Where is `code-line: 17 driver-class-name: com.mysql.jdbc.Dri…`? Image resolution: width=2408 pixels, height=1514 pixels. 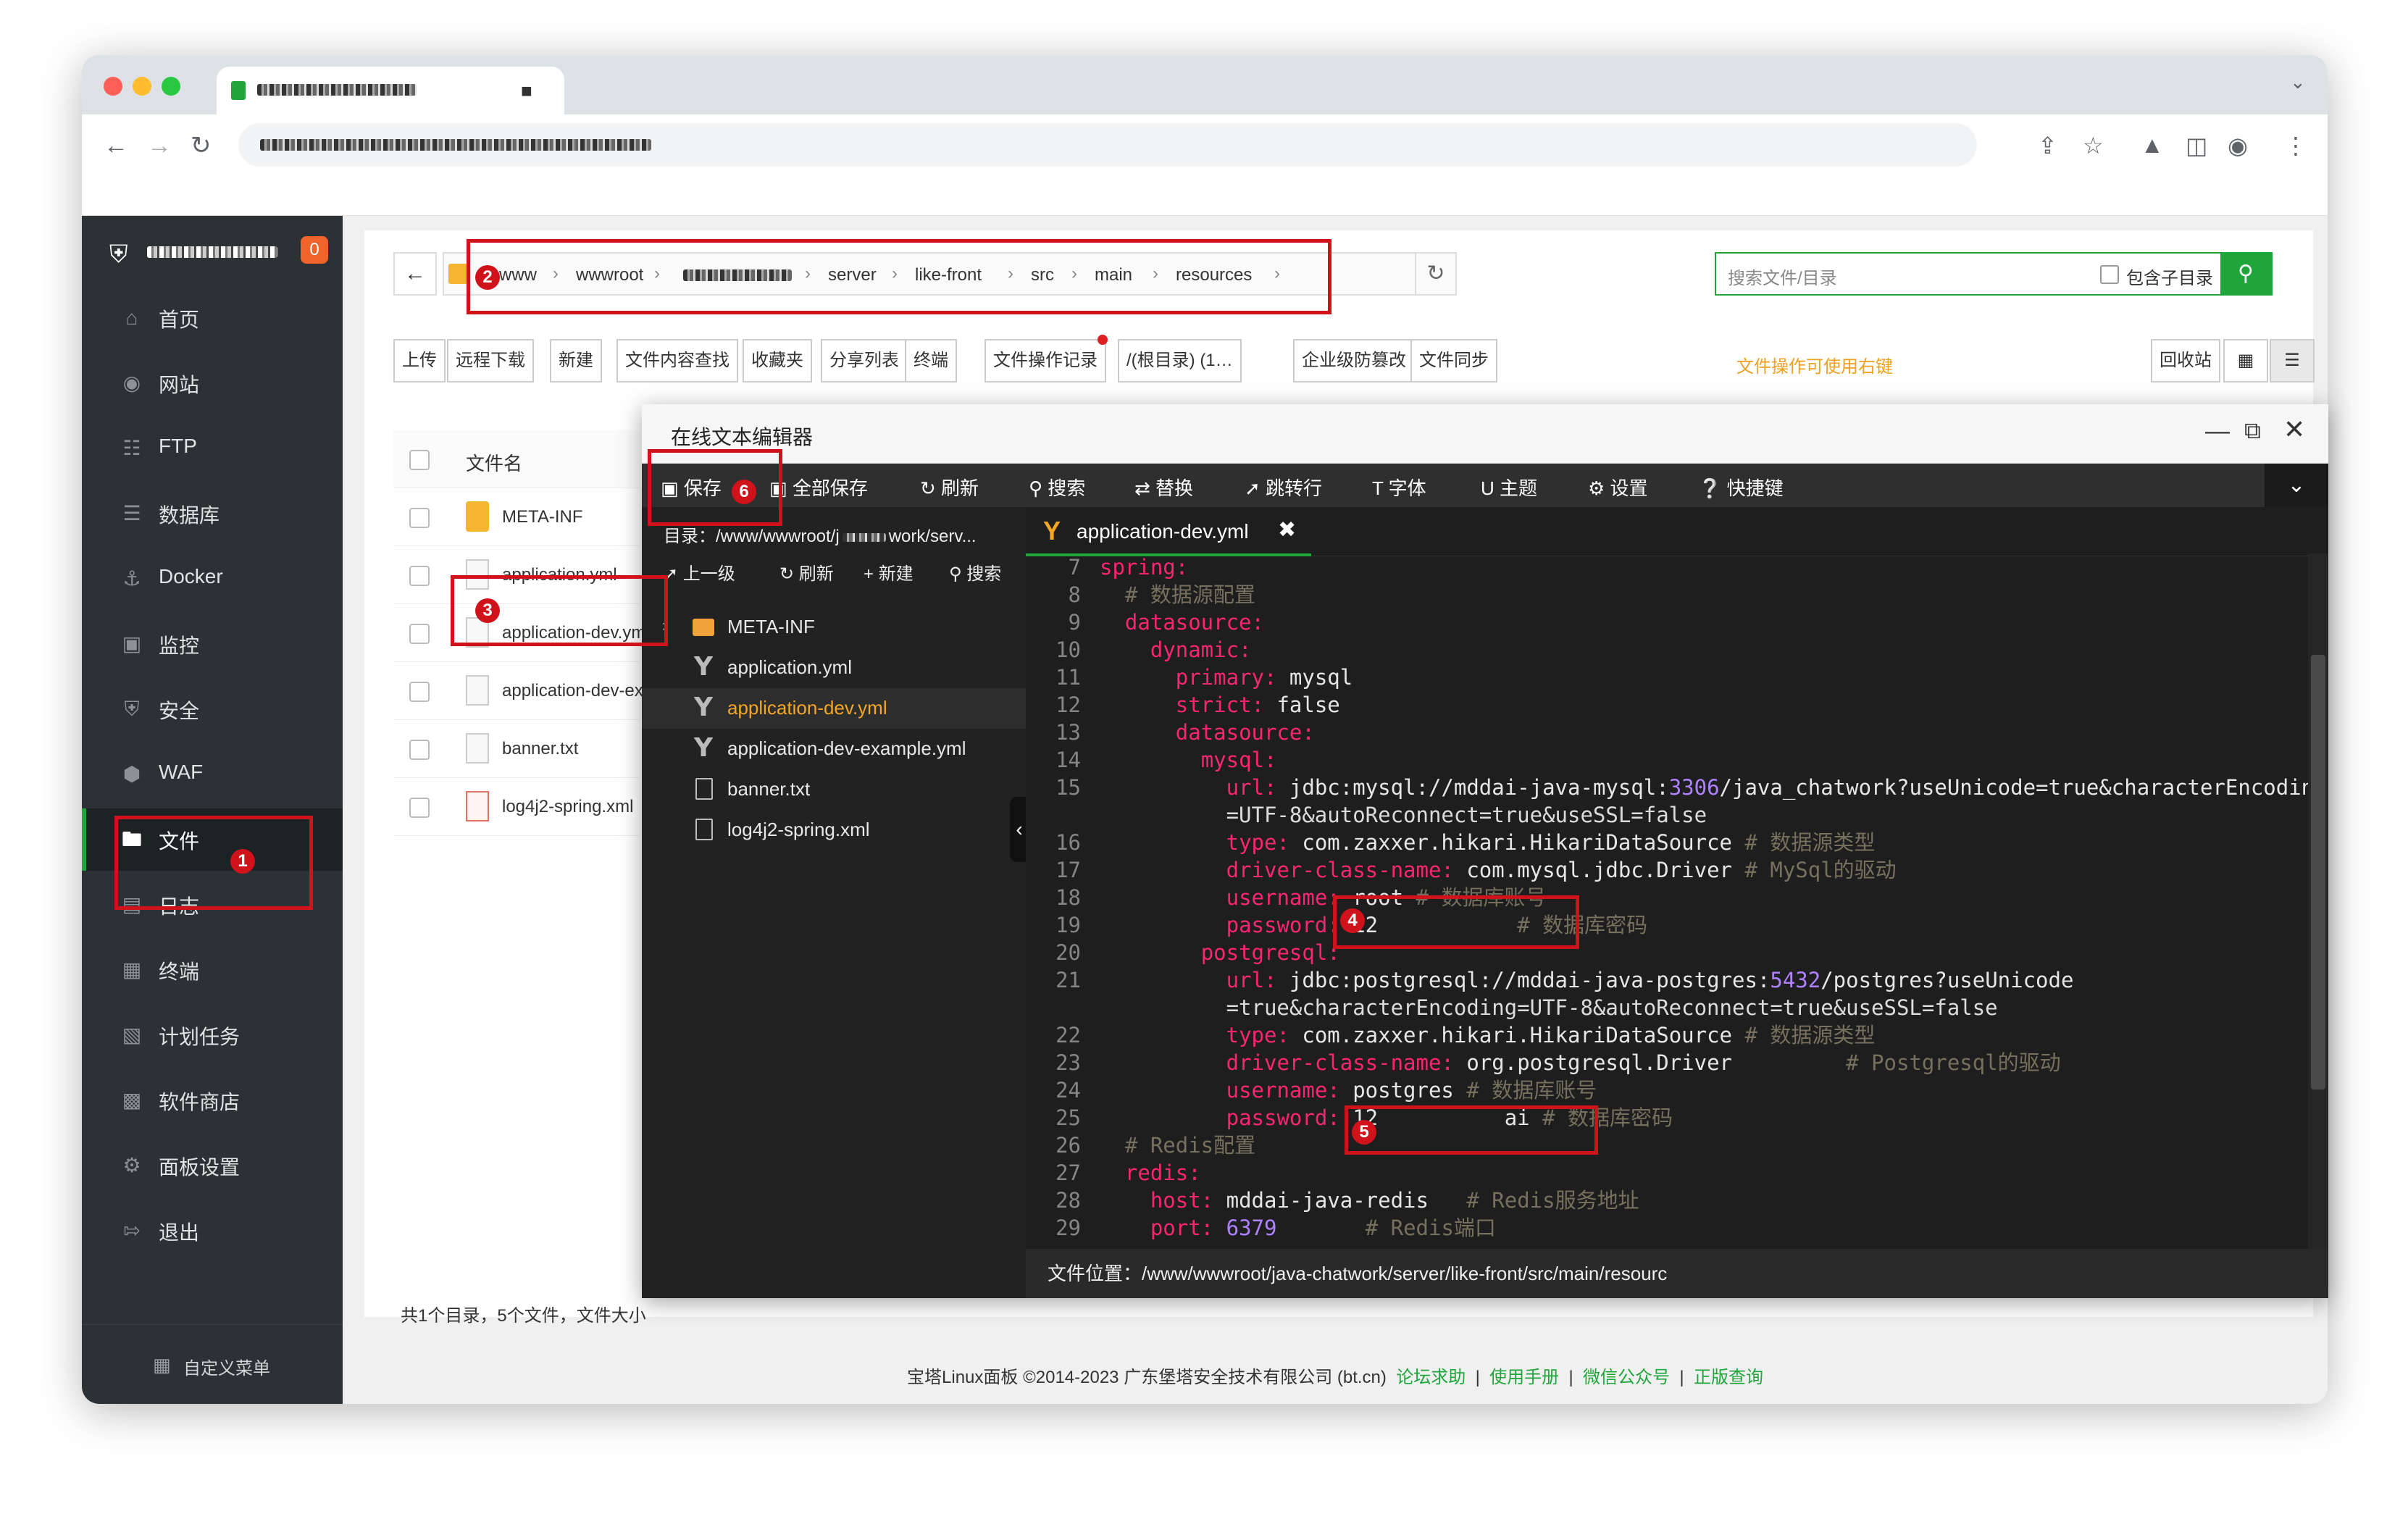 code-line: 17 driver-class-name: com.mysql.jdbc.Dri… is located at coordinates (1641, 870).